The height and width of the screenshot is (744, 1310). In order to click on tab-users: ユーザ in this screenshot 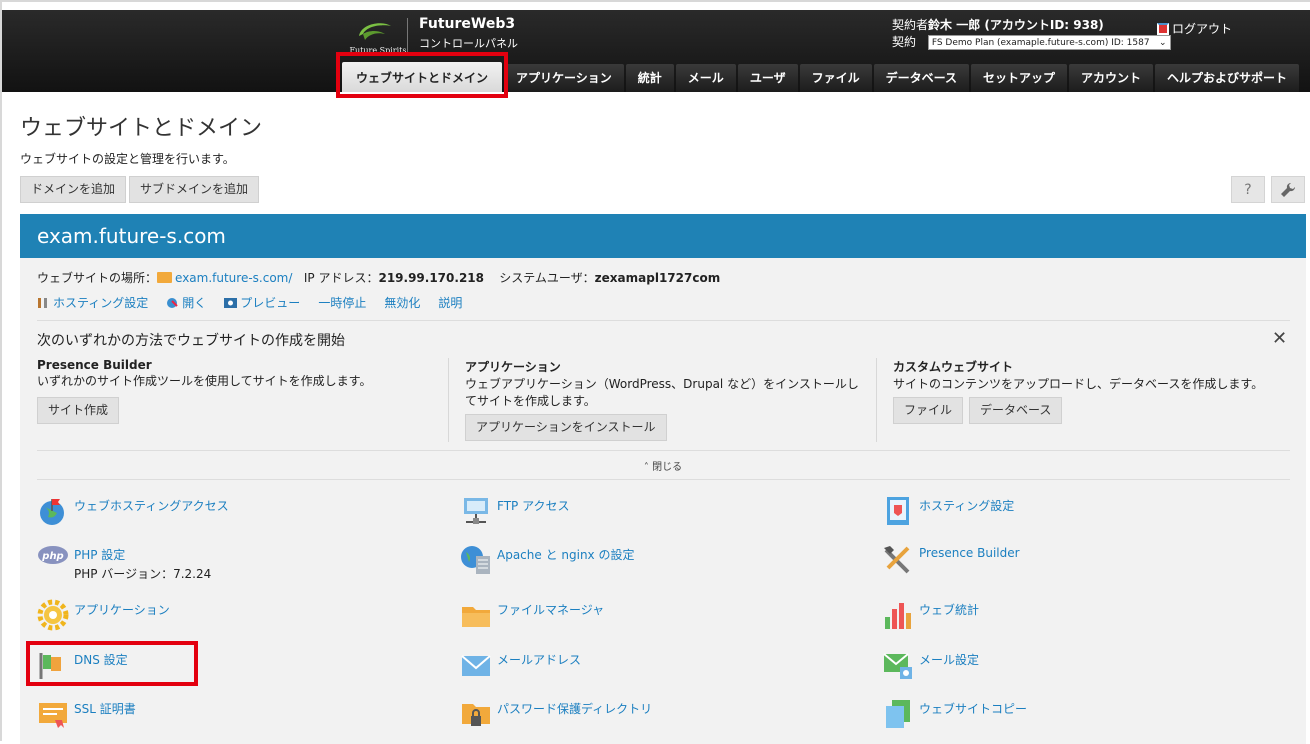, I will do `click(767, 78)`.